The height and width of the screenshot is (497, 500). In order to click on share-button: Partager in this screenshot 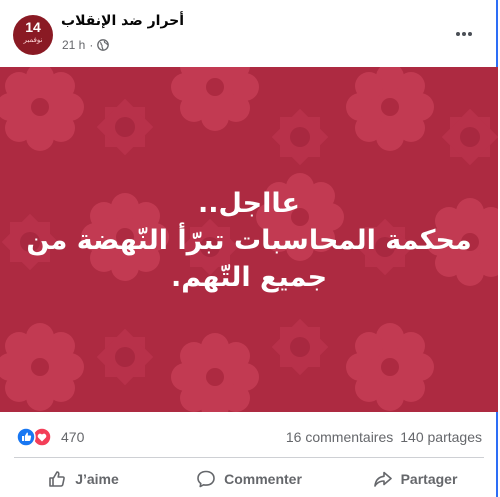, I will do `click(415, 478)`.